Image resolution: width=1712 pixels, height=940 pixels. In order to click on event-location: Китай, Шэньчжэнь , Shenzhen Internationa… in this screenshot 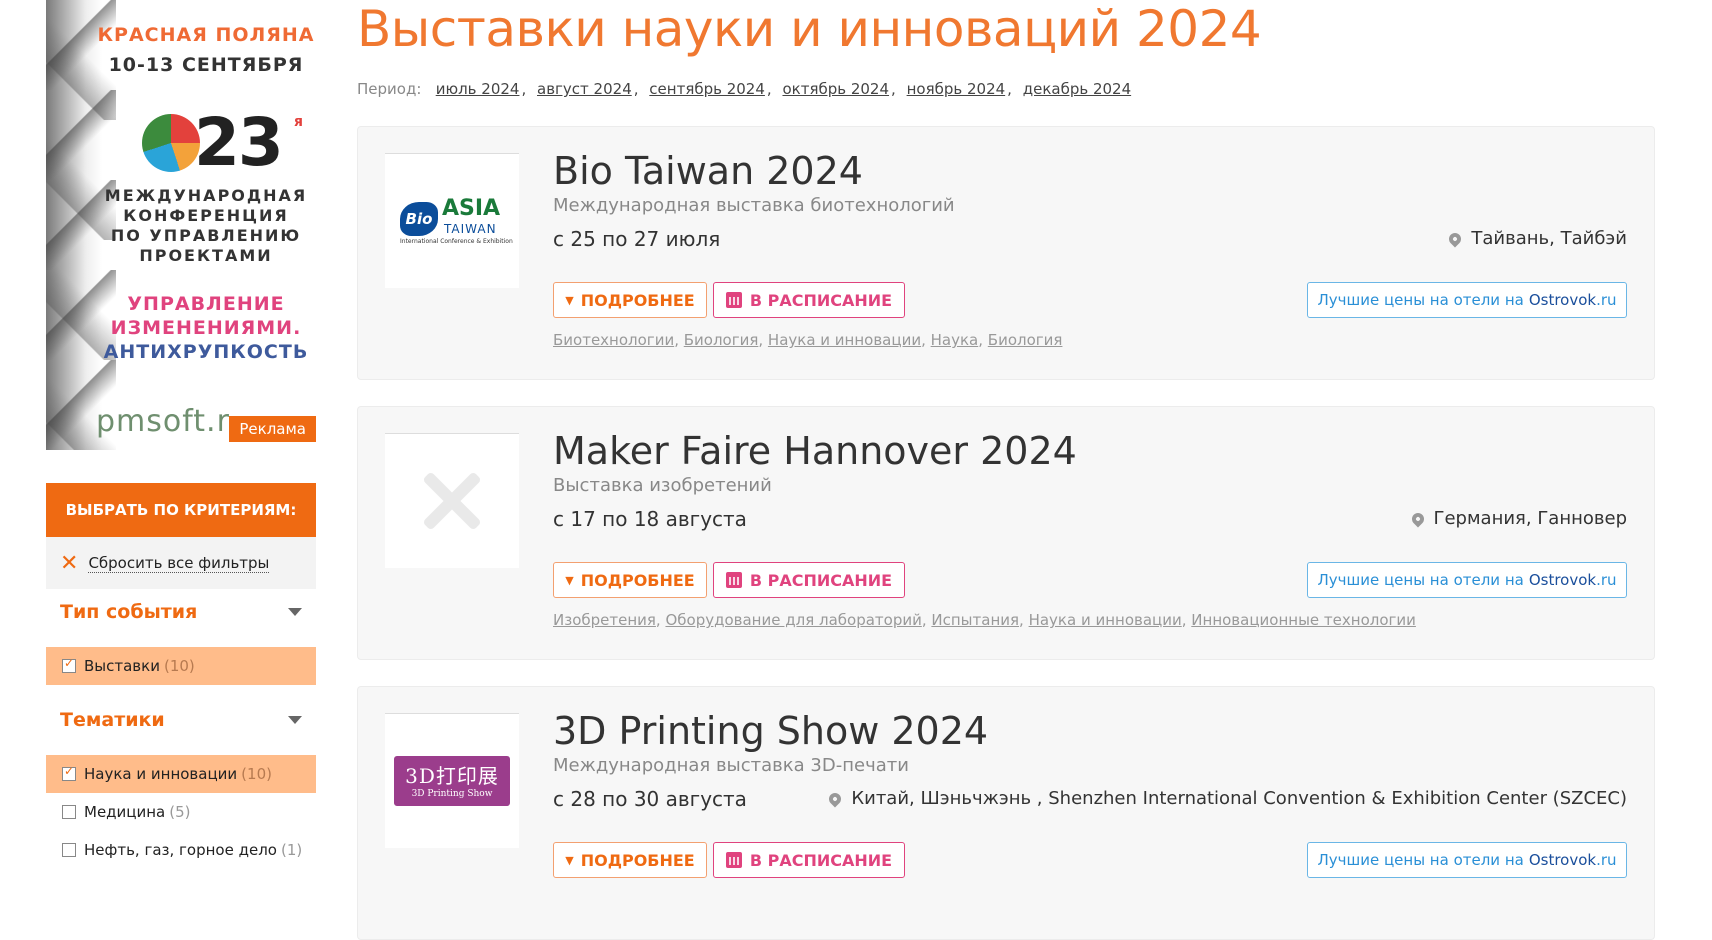, I will do `click(1226, 798)`.